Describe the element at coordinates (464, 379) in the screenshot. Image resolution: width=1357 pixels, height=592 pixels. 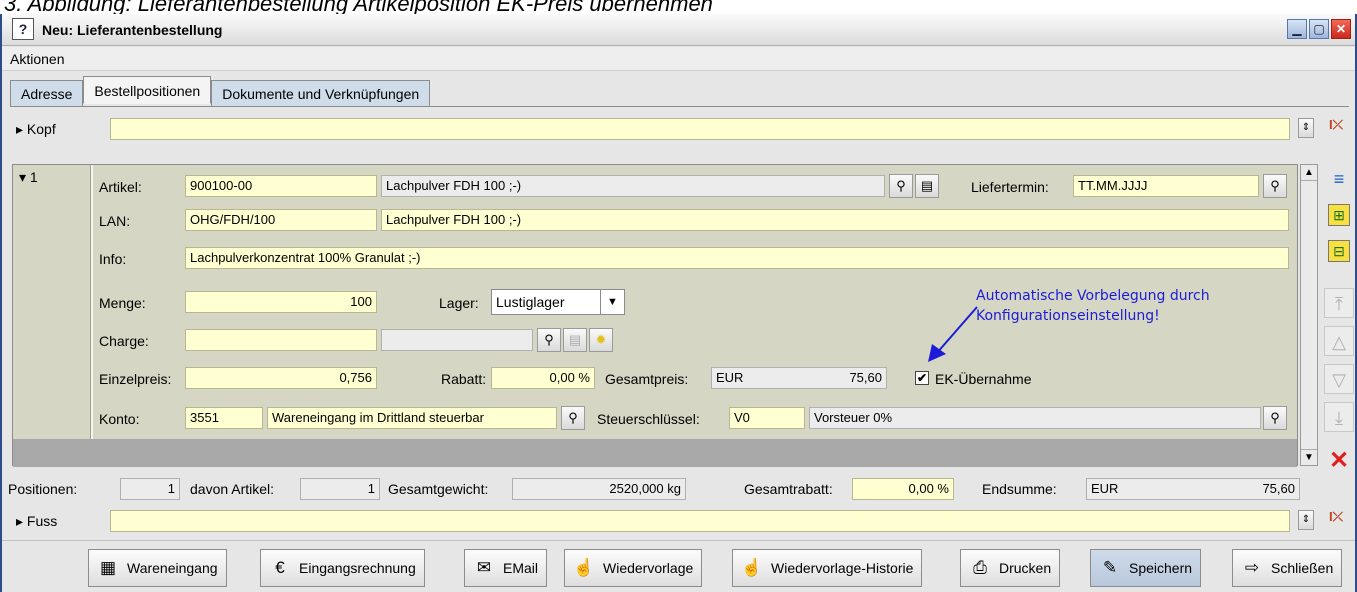
I see `rabatt-label: Rabatt:` at that location.